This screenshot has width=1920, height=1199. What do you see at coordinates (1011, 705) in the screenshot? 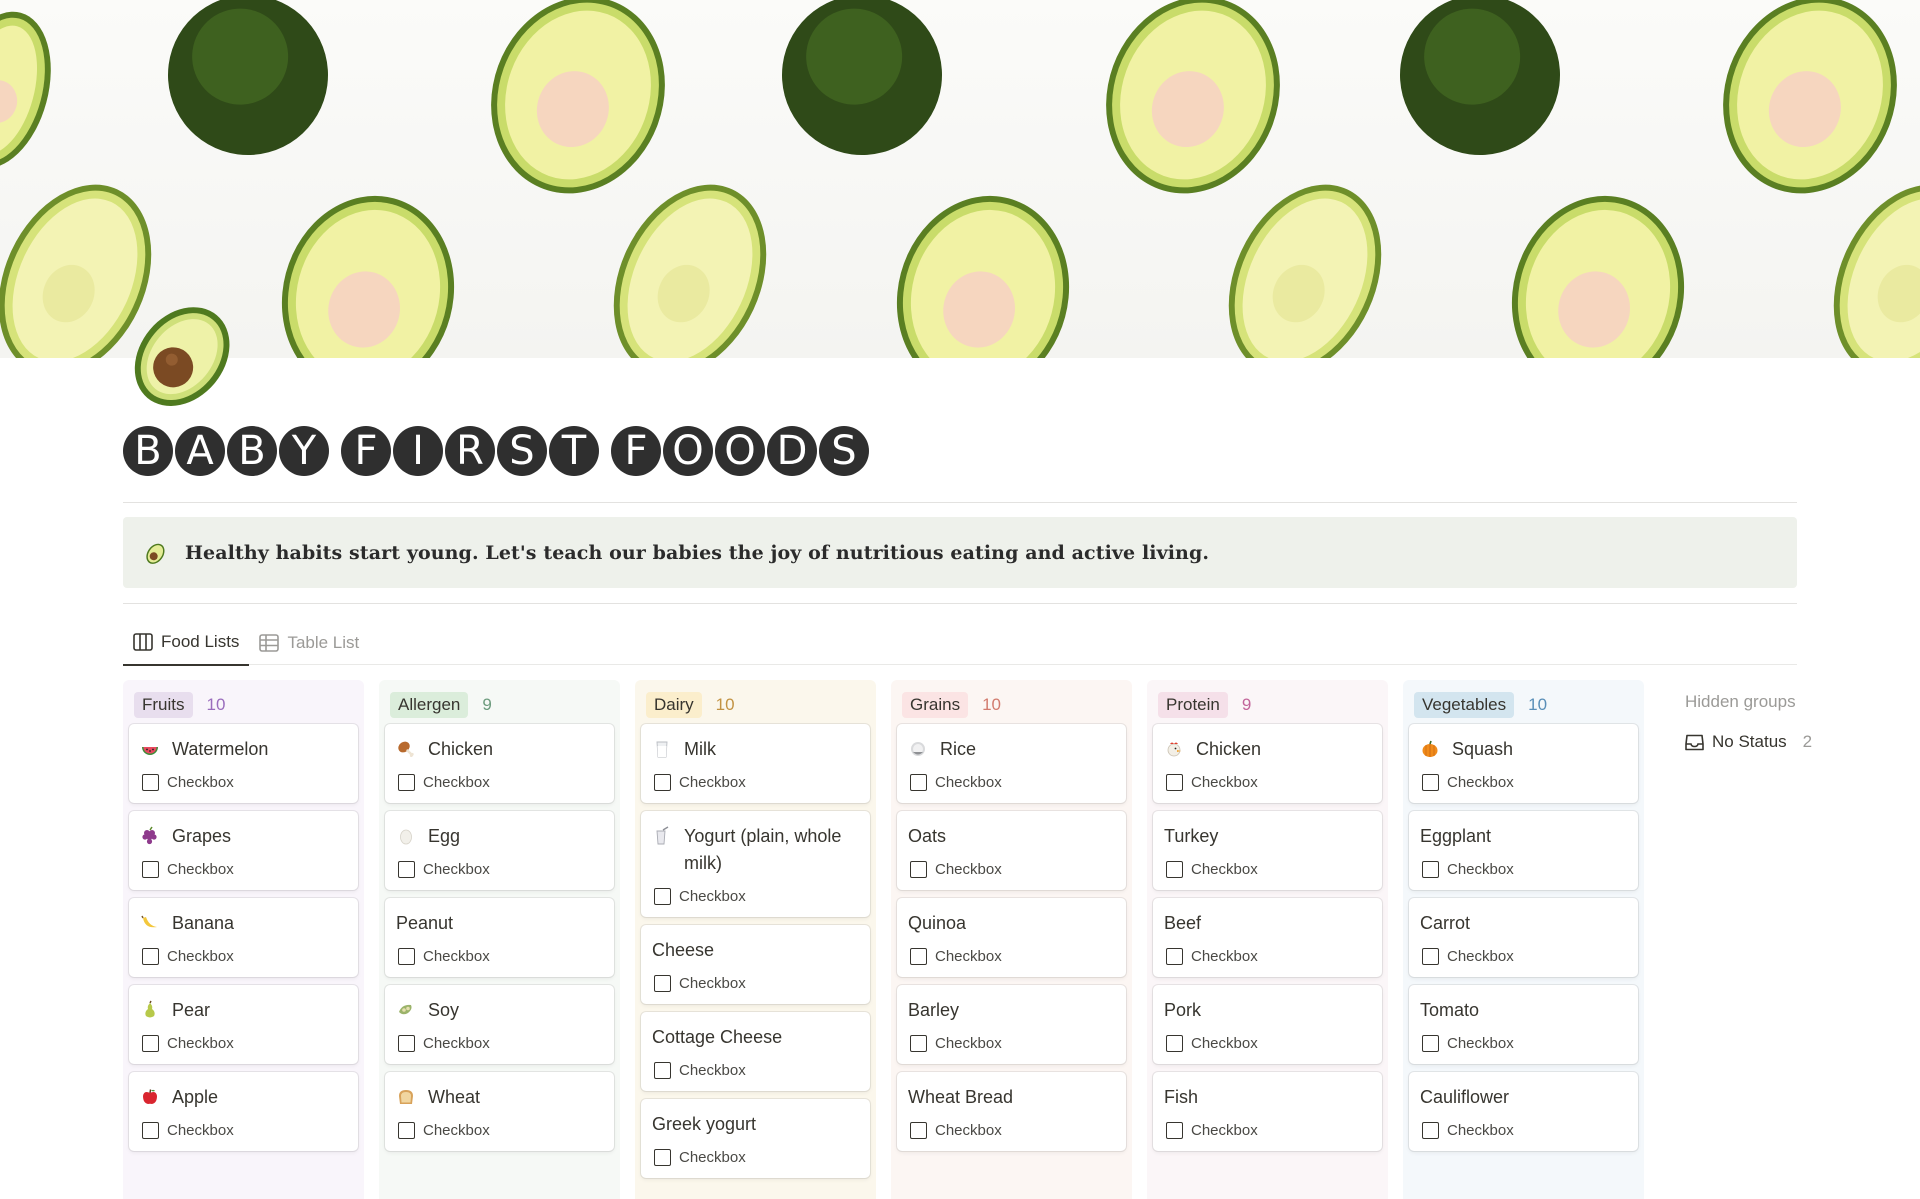
I see `column-header: Grains 10` at bounding box center [1011, 705].